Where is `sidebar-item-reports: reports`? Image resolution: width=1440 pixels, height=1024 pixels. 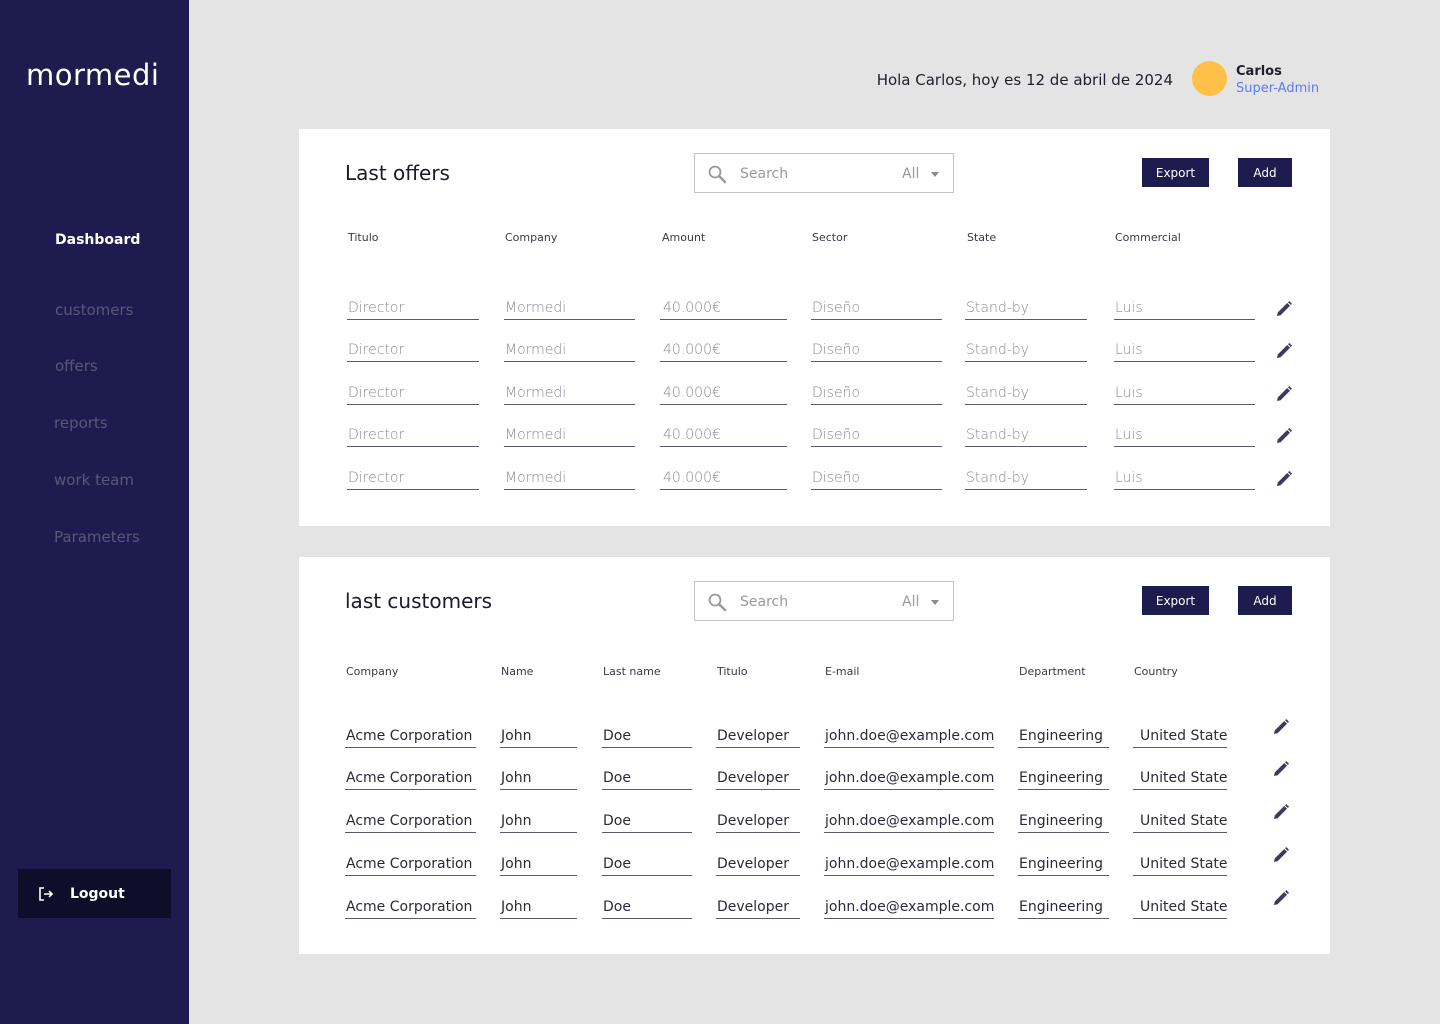 sidebar-item-reports: reports is located at coordinates (81, 423).